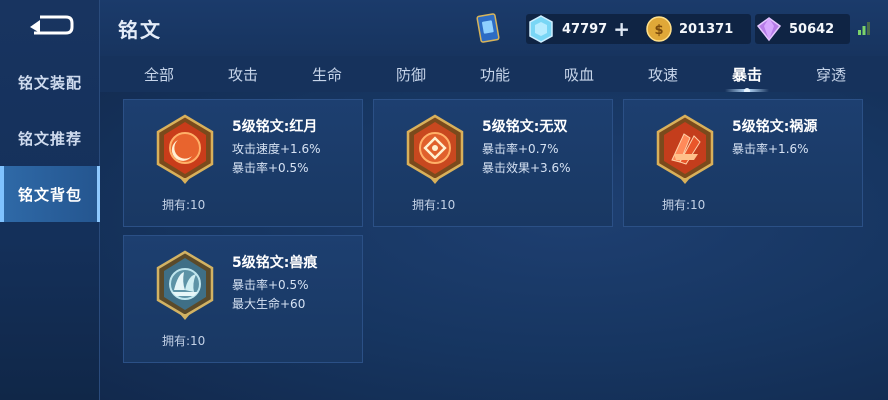 The image size is (888, 400). Describe the element at coordinates (621, 29) in the screenshot. I see `add-diamond-button: +` at that location.